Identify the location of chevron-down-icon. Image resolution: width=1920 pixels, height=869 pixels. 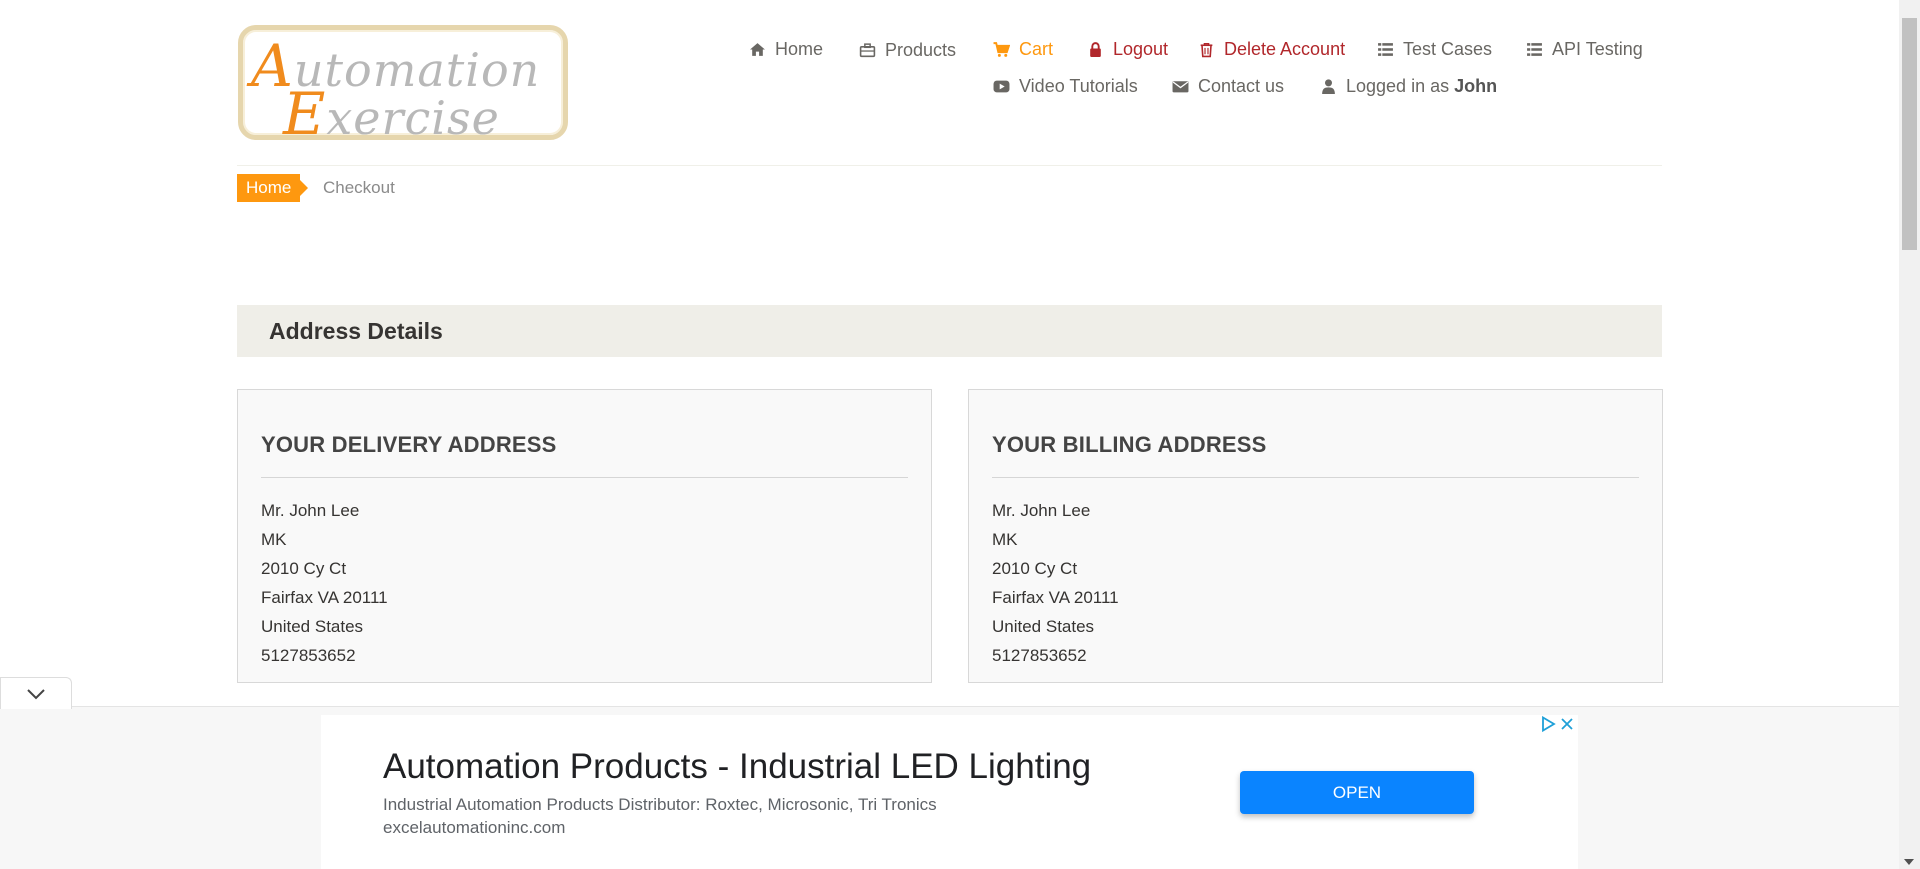
(36, 693).